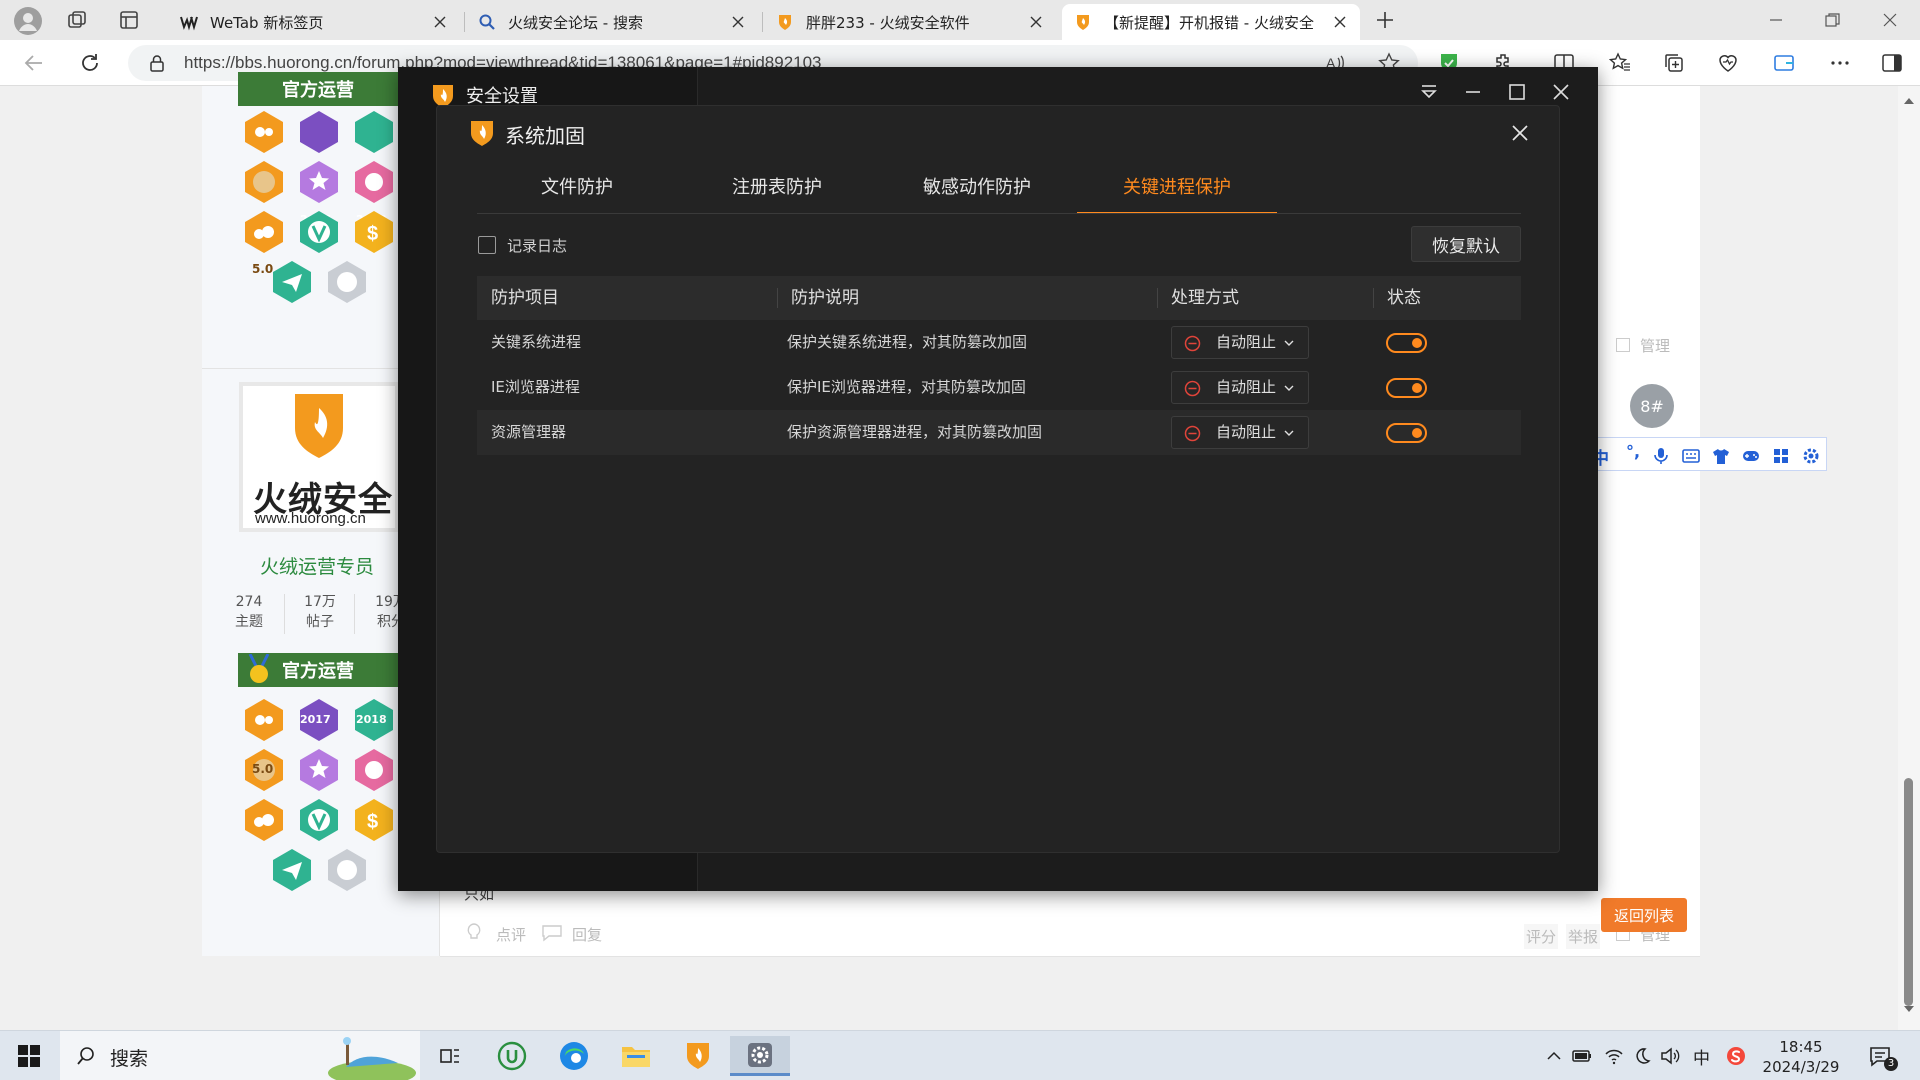 Image resolution: width=1920 pixels, height=1080 pixels. What do you see at coordinates (1776, 20) in the screenshot?
I see `minimize-window-icon` at bounding box center [1776, 20].